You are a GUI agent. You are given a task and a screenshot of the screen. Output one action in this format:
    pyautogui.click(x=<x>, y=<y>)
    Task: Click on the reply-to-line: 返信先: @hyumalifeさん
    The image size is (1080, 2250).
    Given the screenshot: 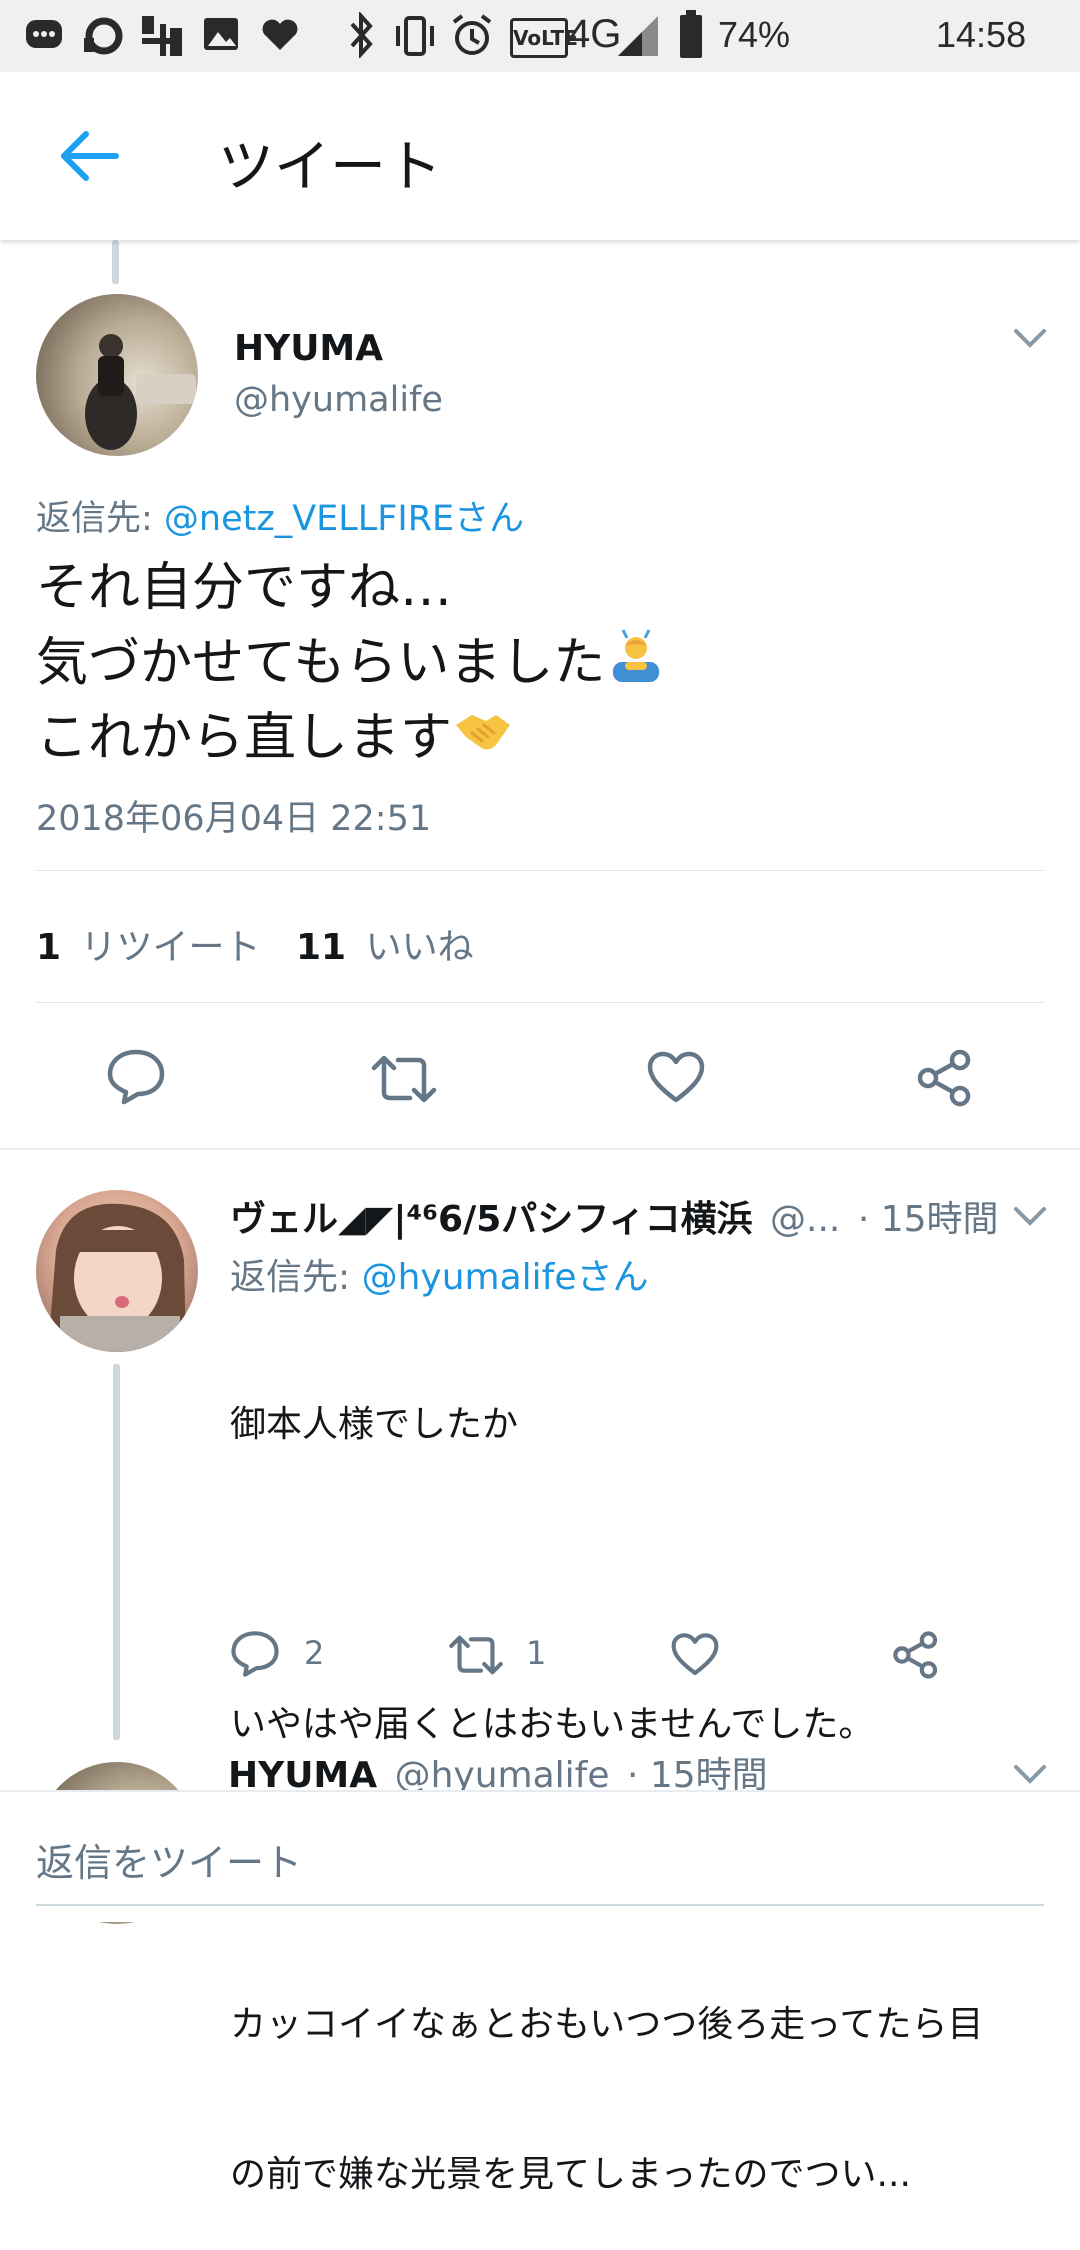 What is the action you would take?
    pyautogui.click(x=439, y=1274)
    